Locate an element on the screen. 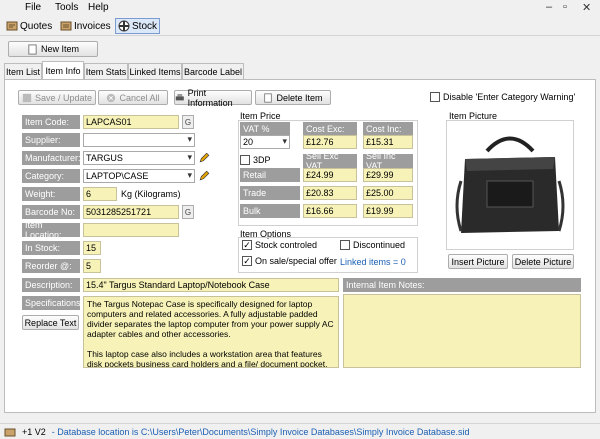  save-label: Save / Update is located at coordinates (63, 97).